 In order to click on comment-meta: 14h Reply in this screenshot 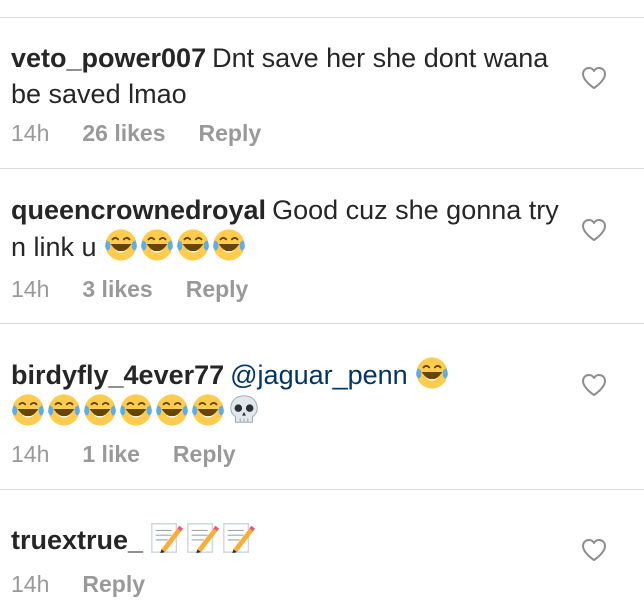, I will do `click(78, 584)`.